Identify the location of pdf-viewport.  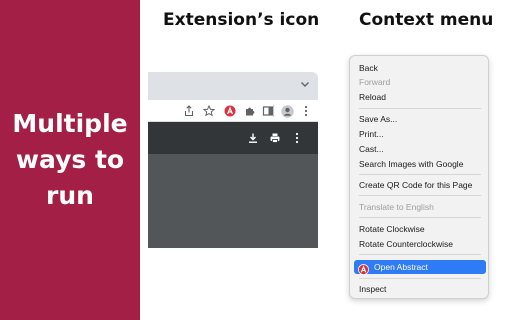
(233, 201).